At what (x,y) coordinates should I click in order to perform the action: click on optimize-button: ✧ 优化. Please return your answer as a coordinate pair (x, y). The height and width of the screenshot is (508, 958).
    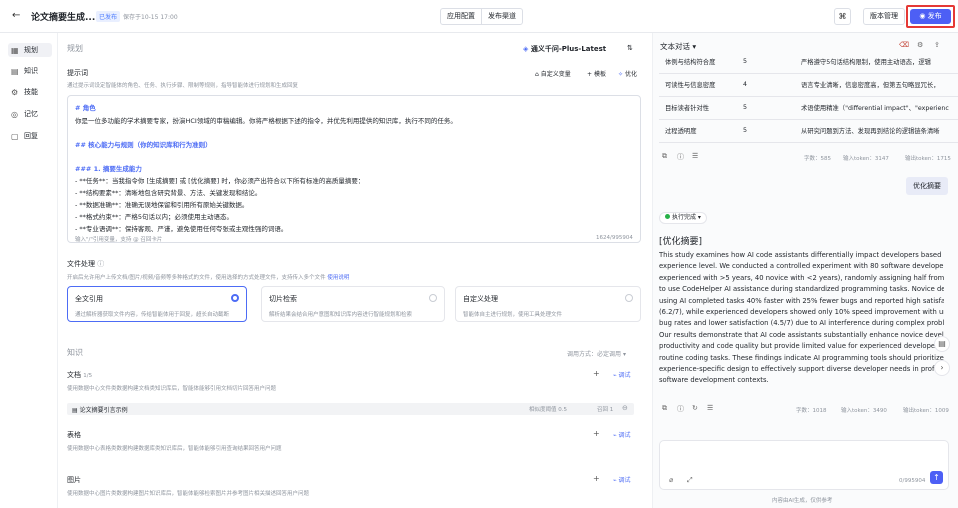
    Looking at the image, I should click on (627, 73).